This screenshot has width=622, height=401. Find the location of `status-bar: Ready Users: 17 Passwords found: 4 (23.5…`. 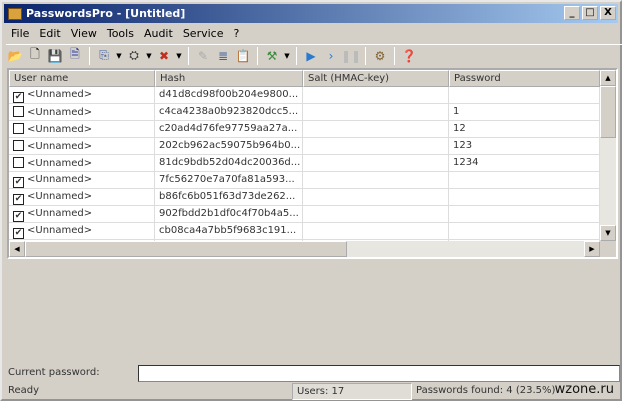

status-bar: Ready Users: 17 Passwords found: 4 (23.5… is located at coordinates (313, 391).